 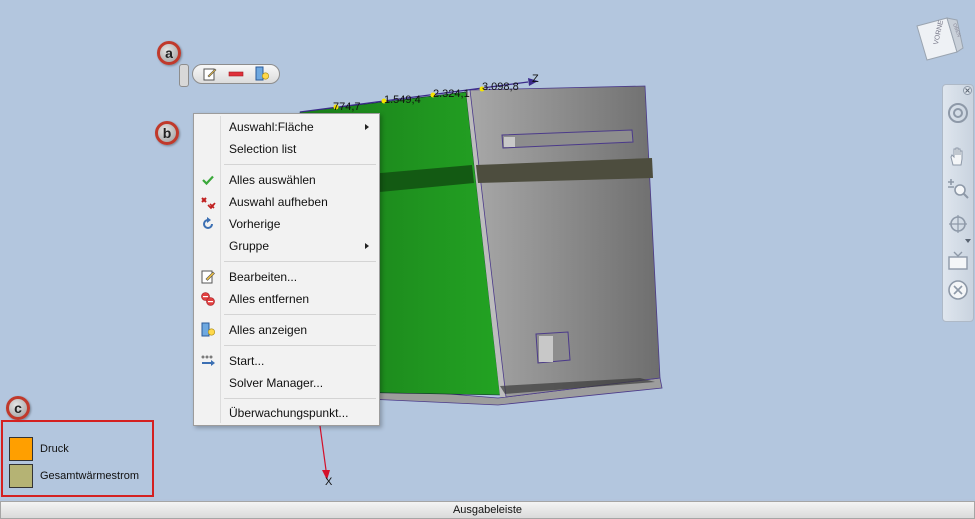 I want to click on z-tick-label: 2.324,1, so click(x=451, y=94).